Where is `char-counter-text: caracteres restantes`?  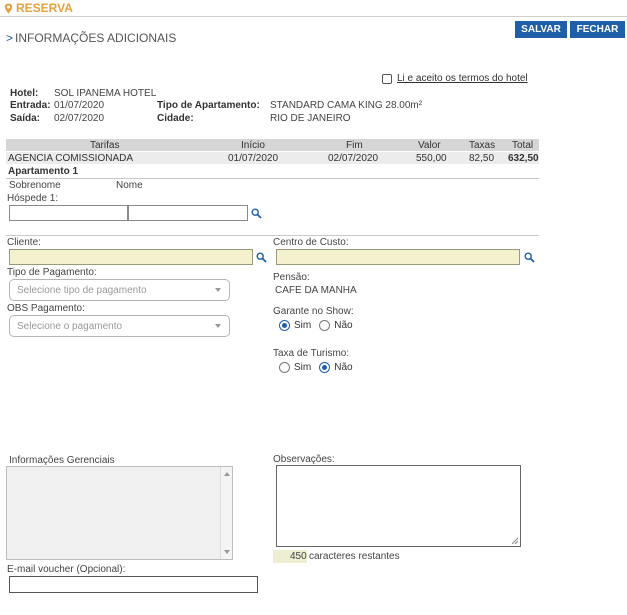
char-counter-text: caracteres restantes is located at coordinates (354, 556).